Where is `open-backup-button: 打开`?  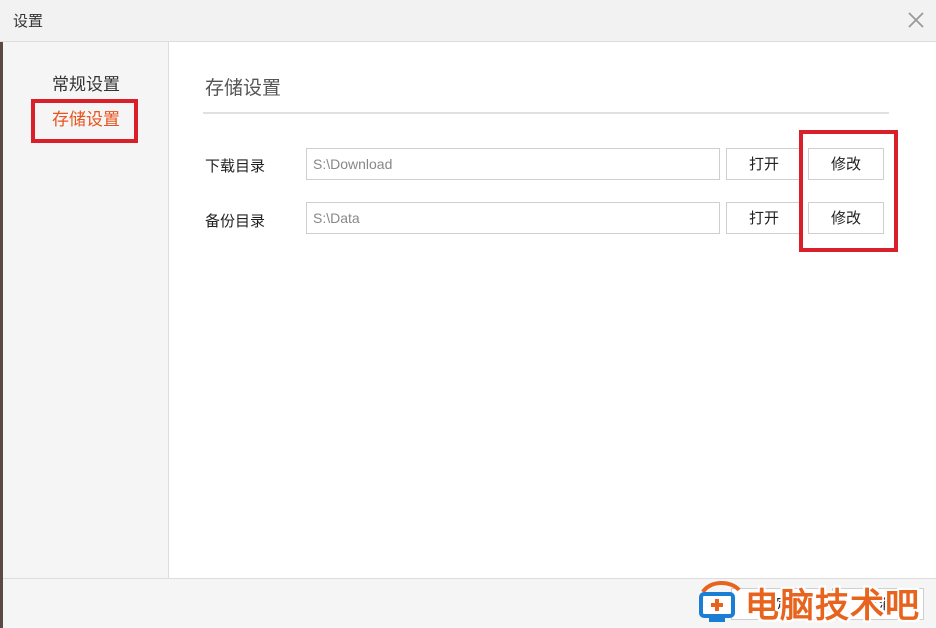
open-backup-button: 打开 is located at coordinates (764, 218).